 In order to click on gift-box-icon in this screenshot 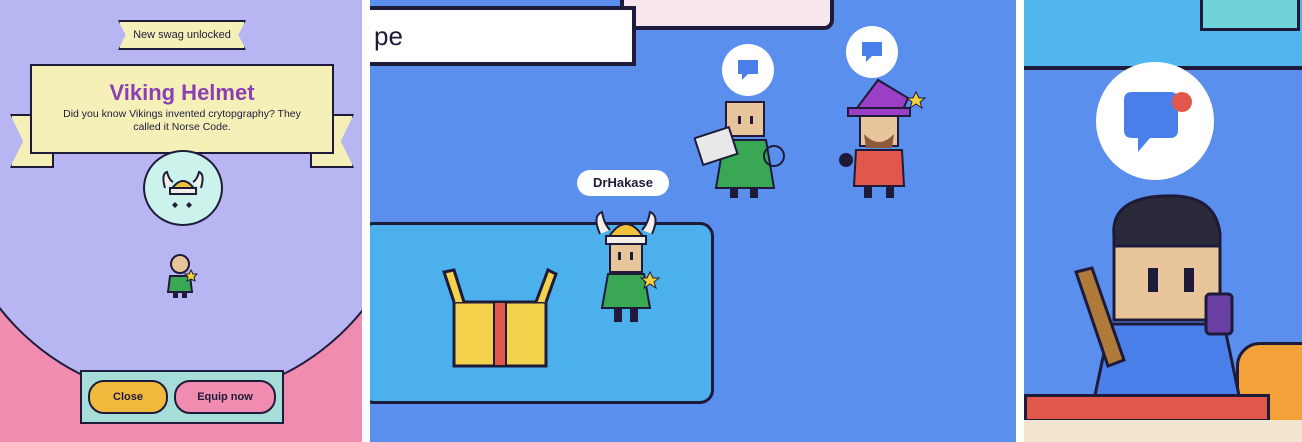, I will do `click(500, 320)`.